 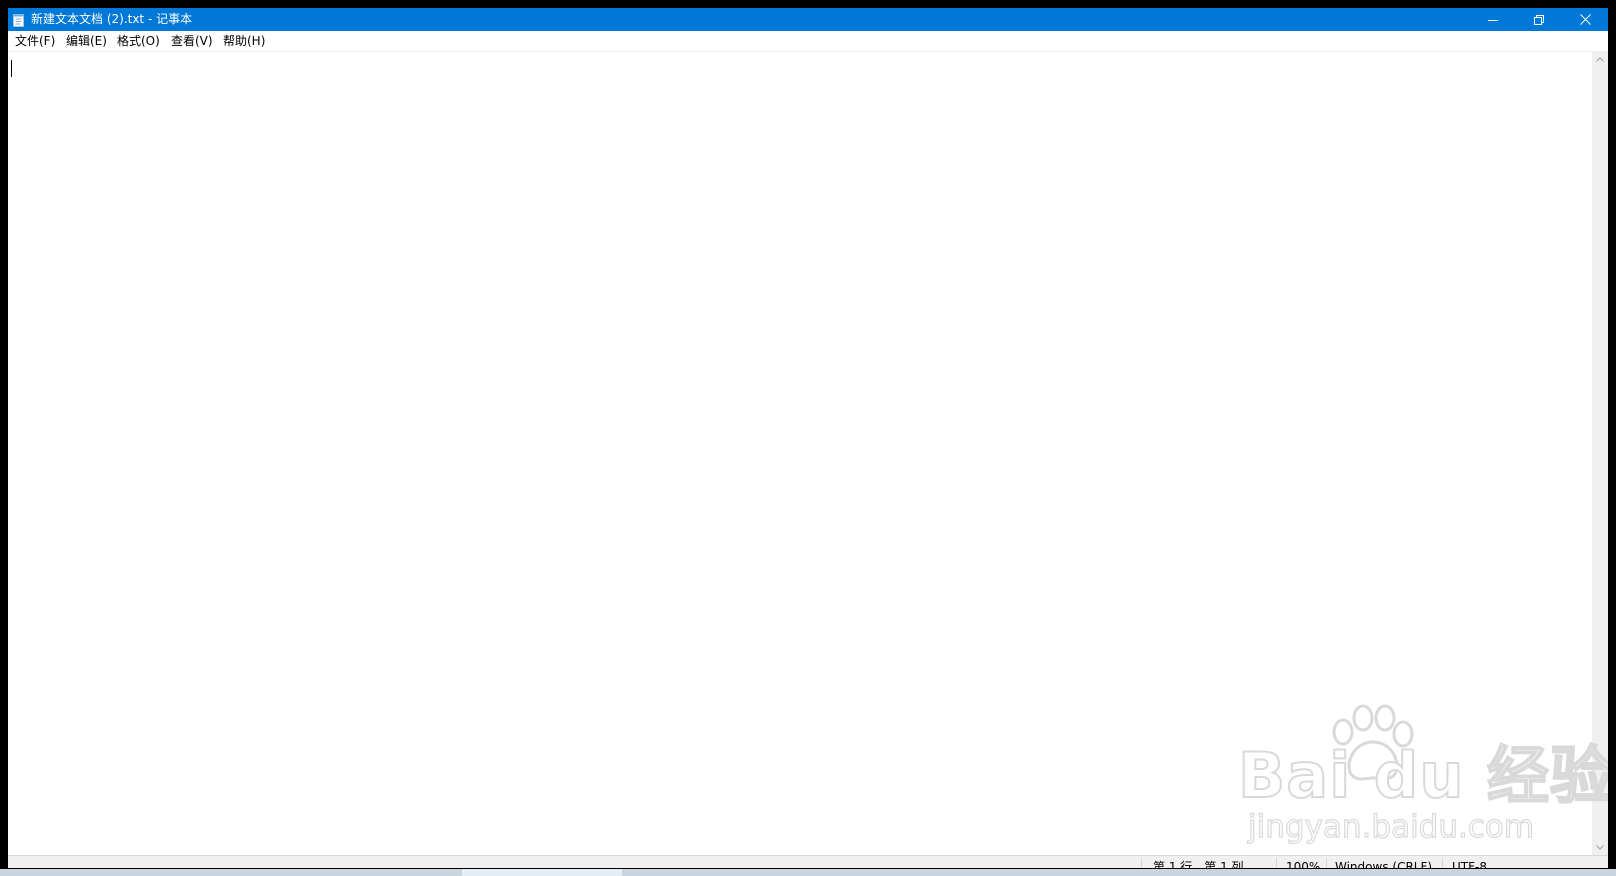 What do you see at coordinates (35, 41) in the screenshot?
I see `menu-file: 文件(F)` at bounding box center [35, 41].